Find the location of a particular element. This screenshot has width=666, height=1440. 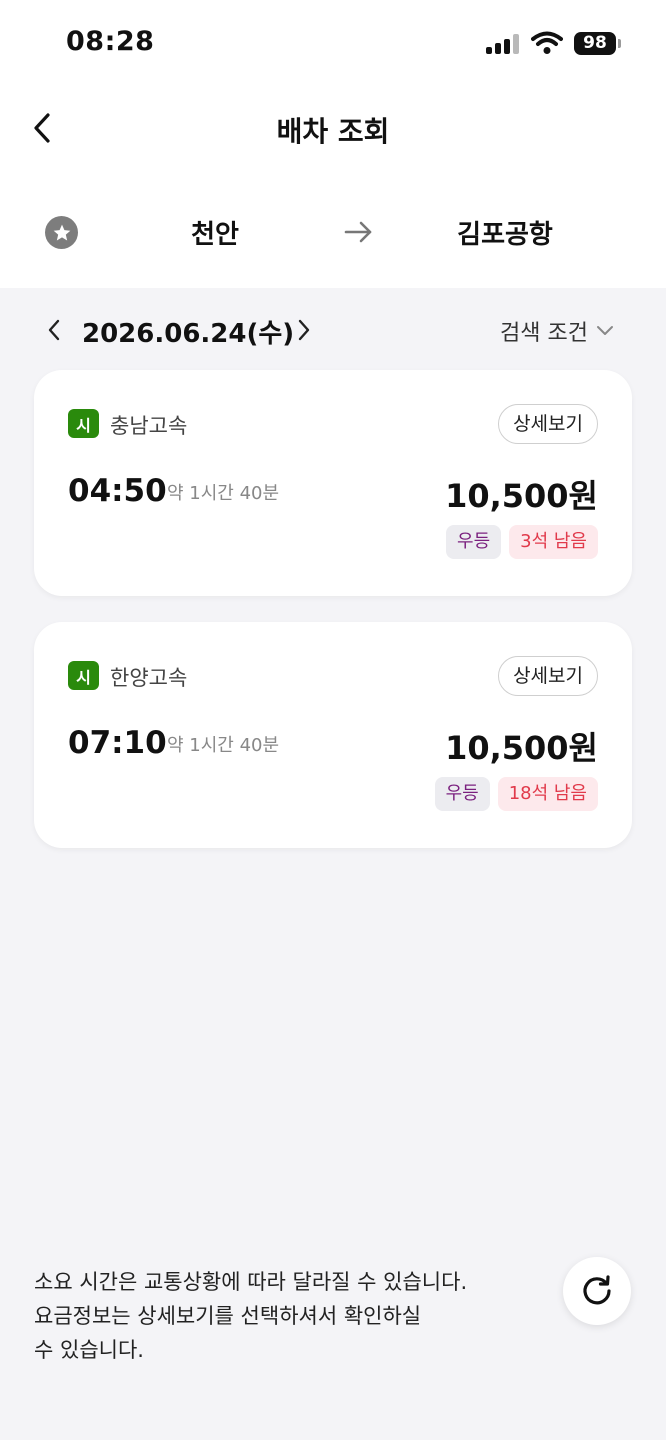

refresh-icon is located at coordinates (597, 1290).